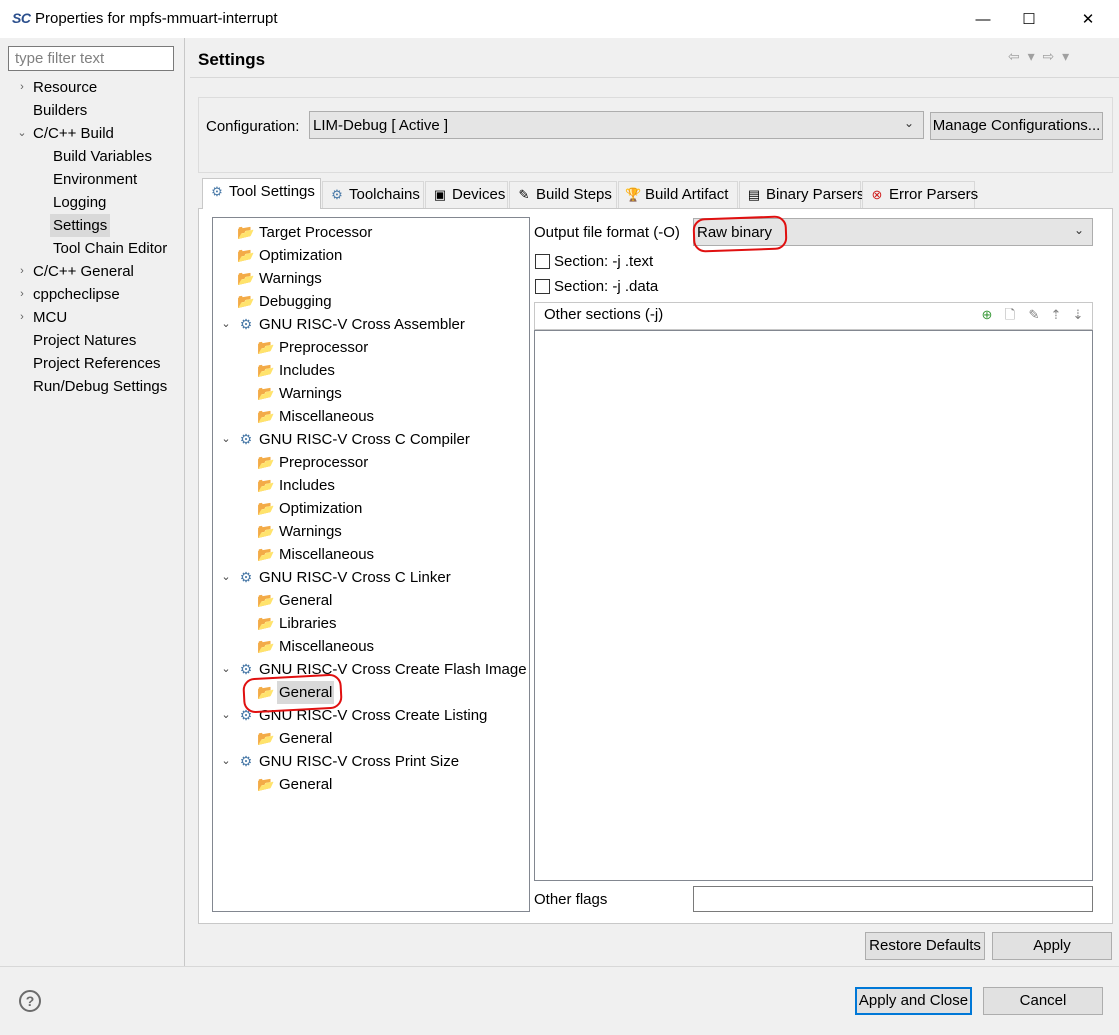  I want to click on section-text-checkbox, so click(542, 261).